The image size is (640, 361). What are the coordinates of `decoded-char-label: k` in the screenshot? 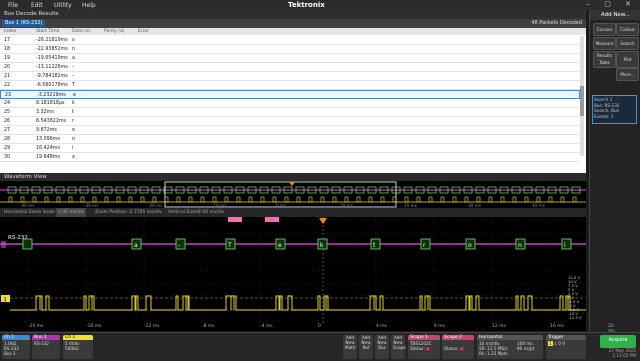 It's located at (322, 245).